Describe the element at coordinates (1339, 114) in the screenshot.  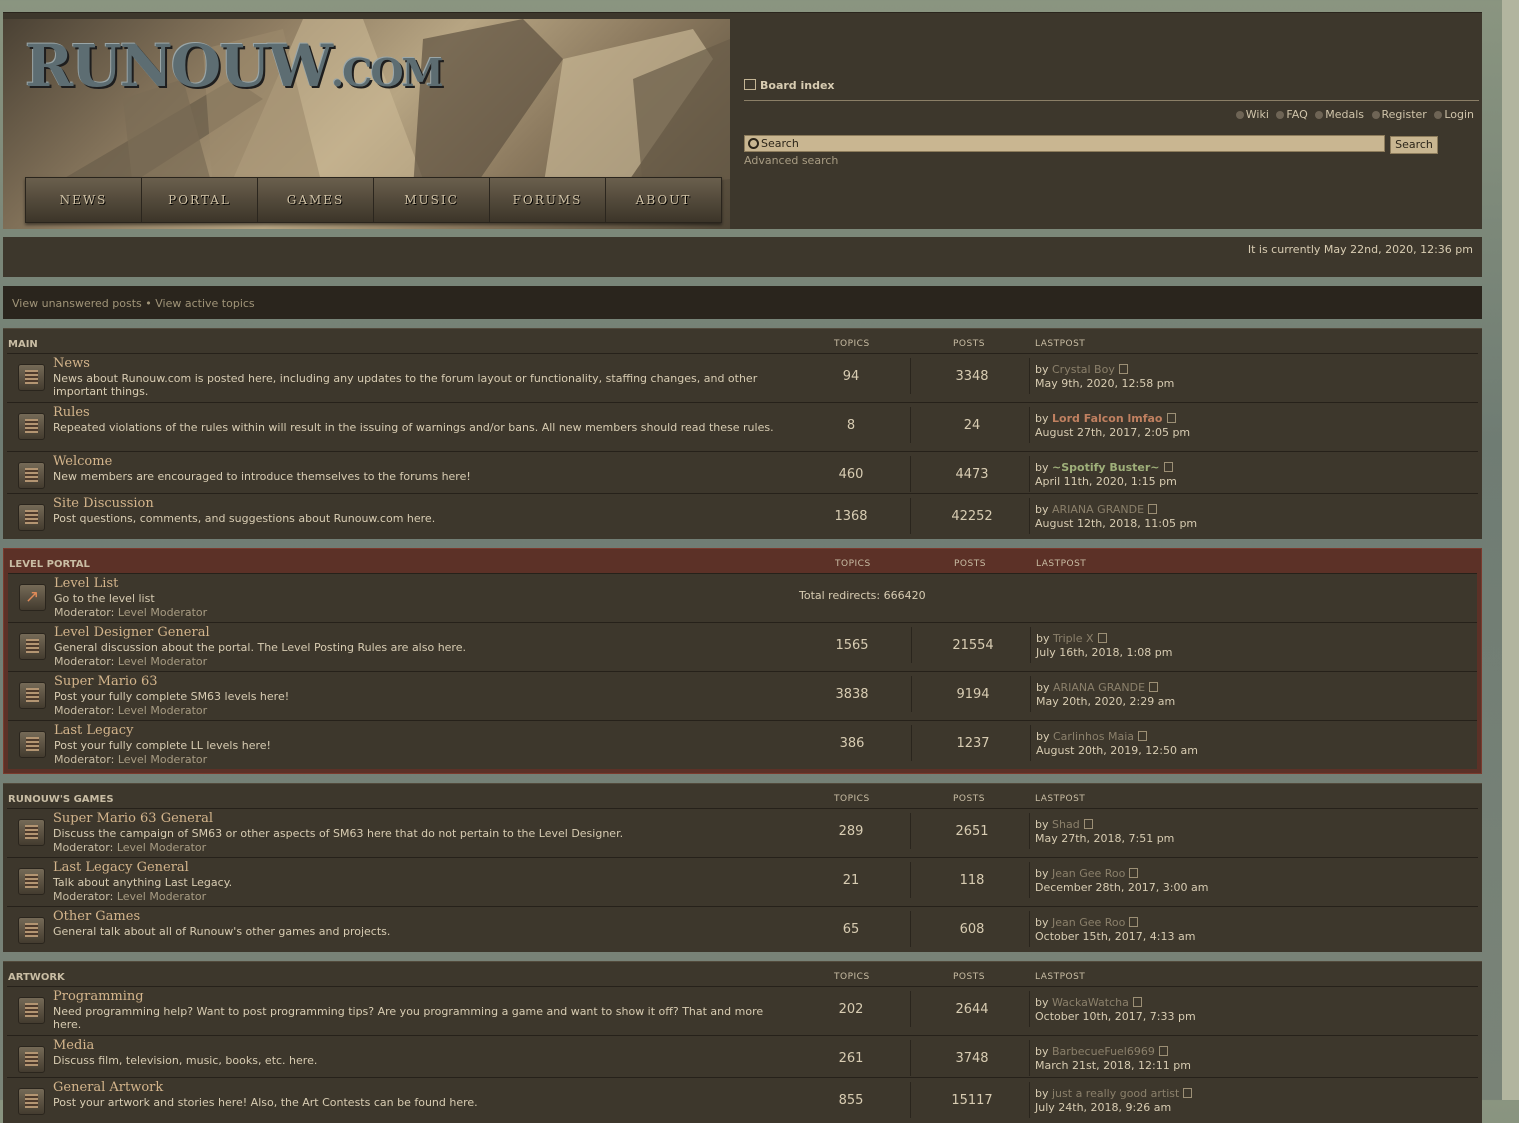
I see `medals-link: Medals` at that location.